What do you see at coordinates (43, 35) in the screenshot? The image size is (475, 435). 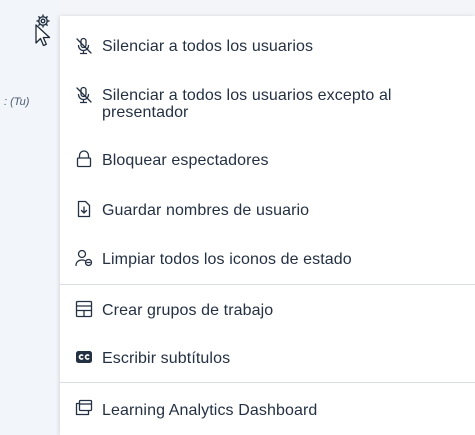 I see `mouse-cursor-icon` at bounding box center [43, 35].